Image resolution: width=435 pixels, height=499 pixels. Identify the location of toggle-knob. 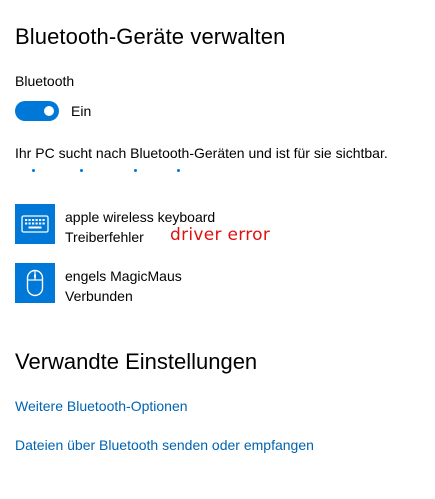
(49, 111).